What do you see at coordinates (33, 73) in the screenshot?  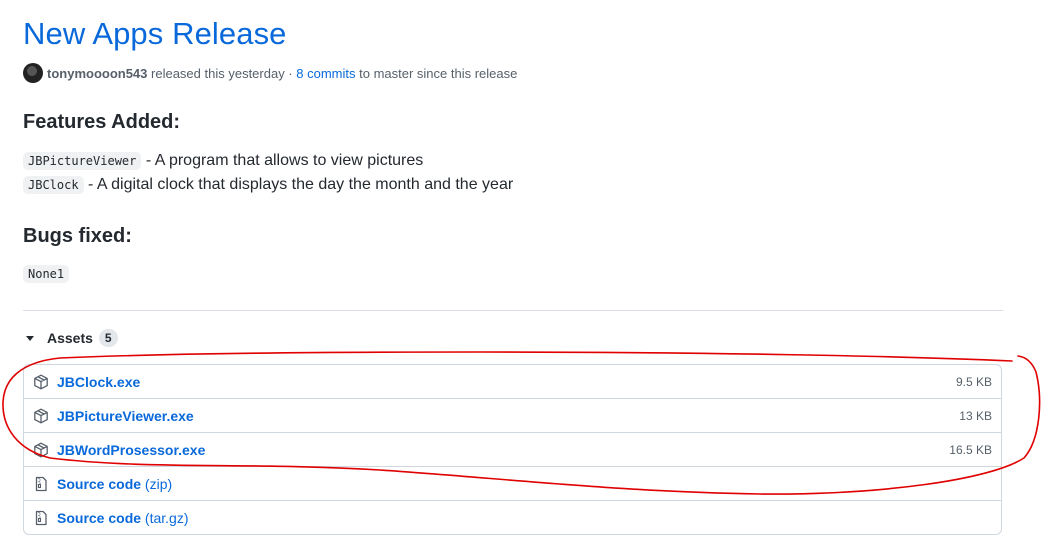 I see `avatar` at bounding box center [33, 73].